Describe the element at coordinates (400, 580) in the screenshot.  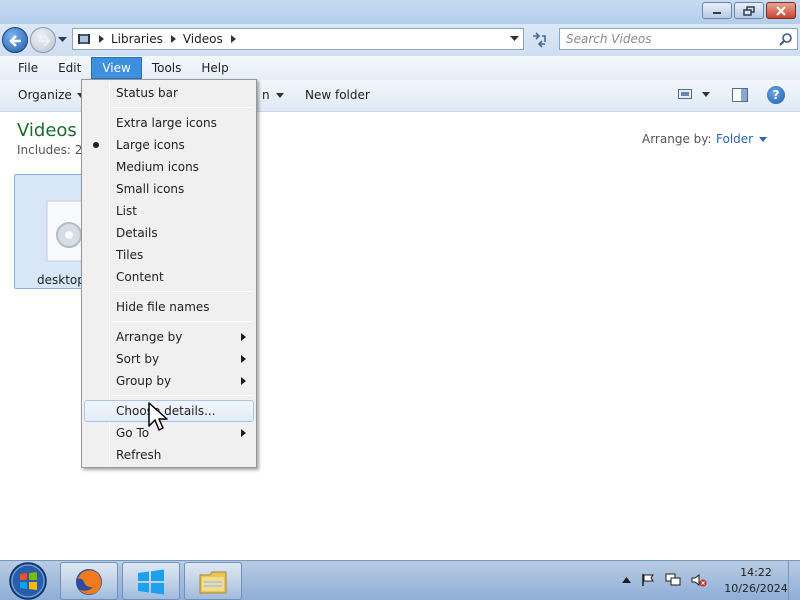
I see `taskbar: 14:22 10/26/2024` at that location.